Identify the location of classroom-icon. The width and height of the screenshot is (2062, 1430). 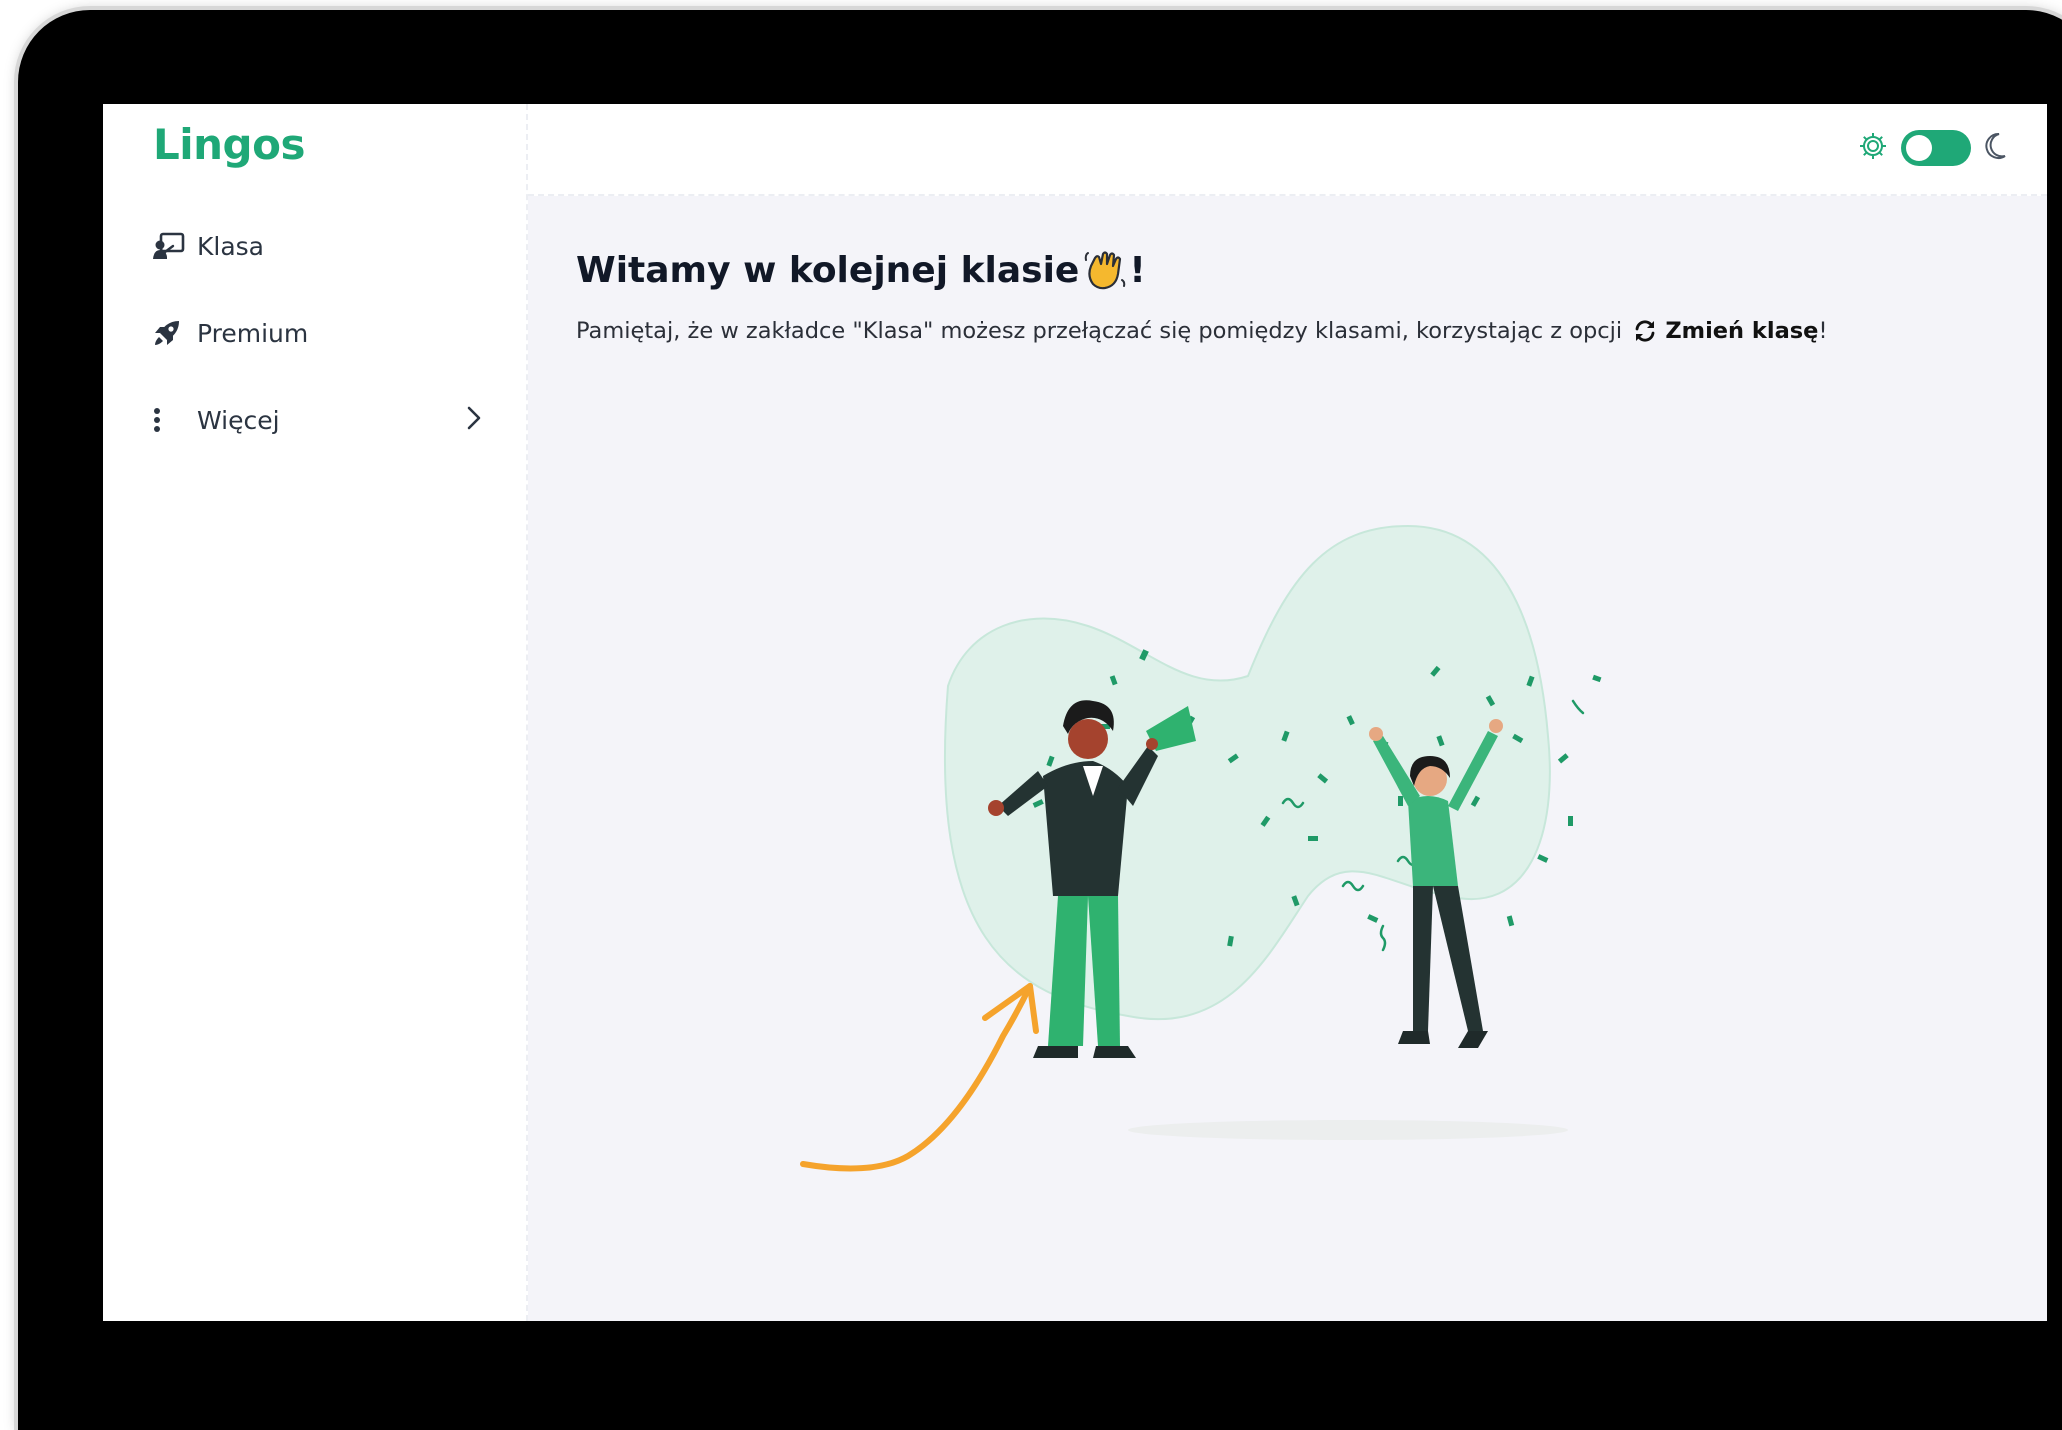
(170, 246).